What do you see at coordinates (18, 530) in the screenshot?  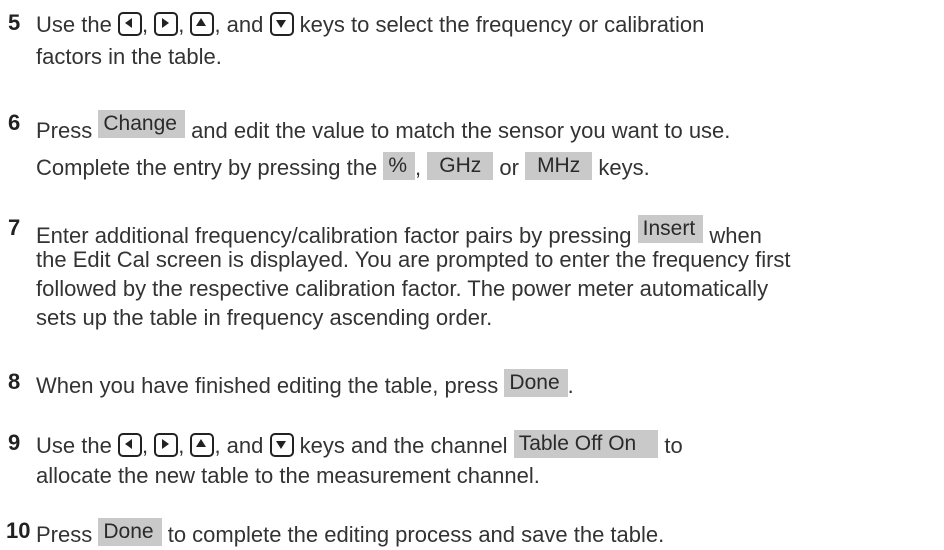 I see `step-number: 10` at bounding box center [18, 530].